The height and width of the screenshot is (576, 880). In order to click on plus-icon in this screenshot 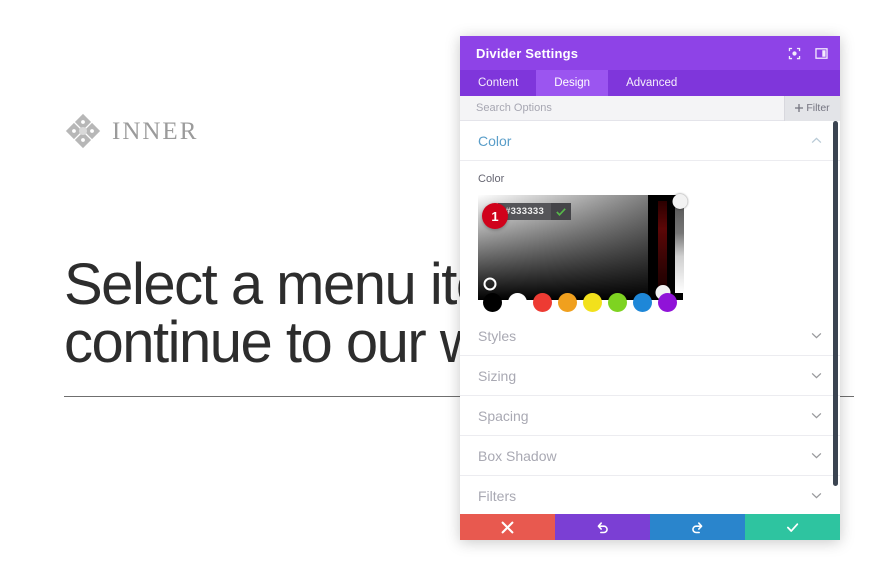, I will do `click(799, 108)`.